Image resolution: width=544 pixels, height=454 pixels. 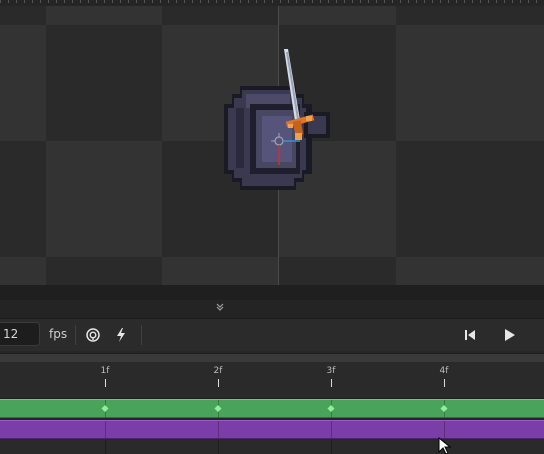 What do you see at coordinates (218, 371) in the screenshot?
I see `frame-label: 2f` at bounding box center [218, 371].